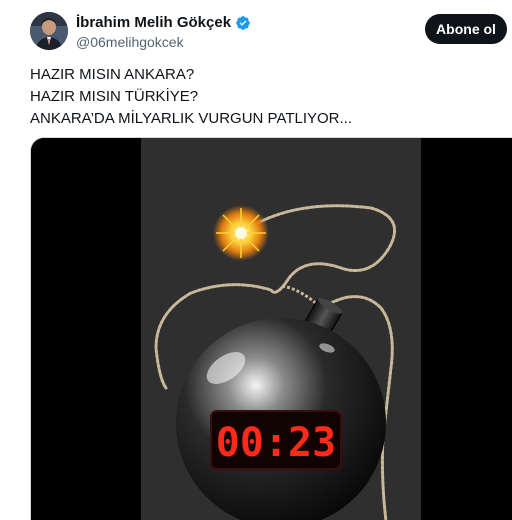 This screenshot has width=512, height=520. What do you see at coordinates (466, 29) in the screenshot?
I see `follow-button: Abone ol` at bounding box center [466, 29].